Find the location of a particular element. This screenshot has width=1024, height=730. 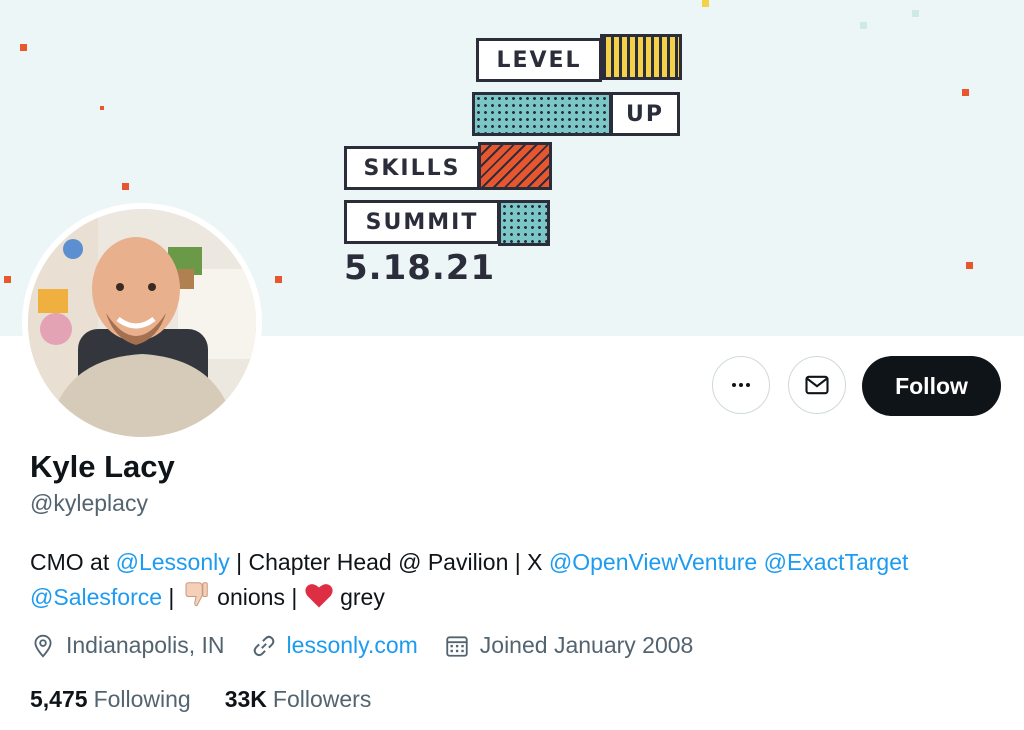

bio-text: onions | is located at coordinates (257, 597).